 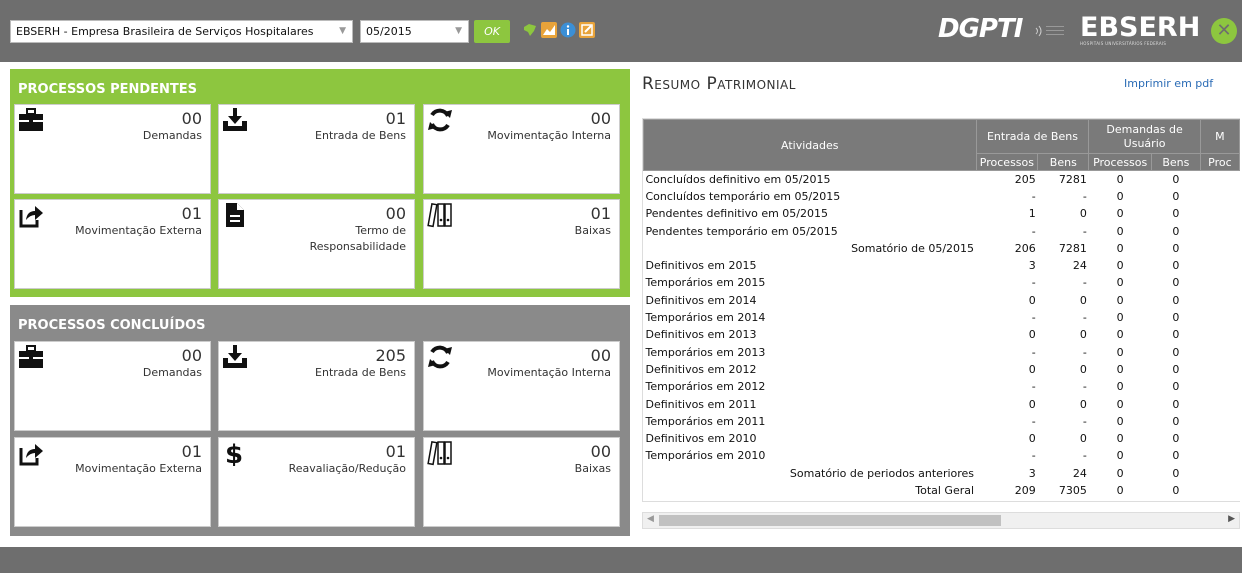 I want to click on ok-button: OK, so click(x=492, y=31).